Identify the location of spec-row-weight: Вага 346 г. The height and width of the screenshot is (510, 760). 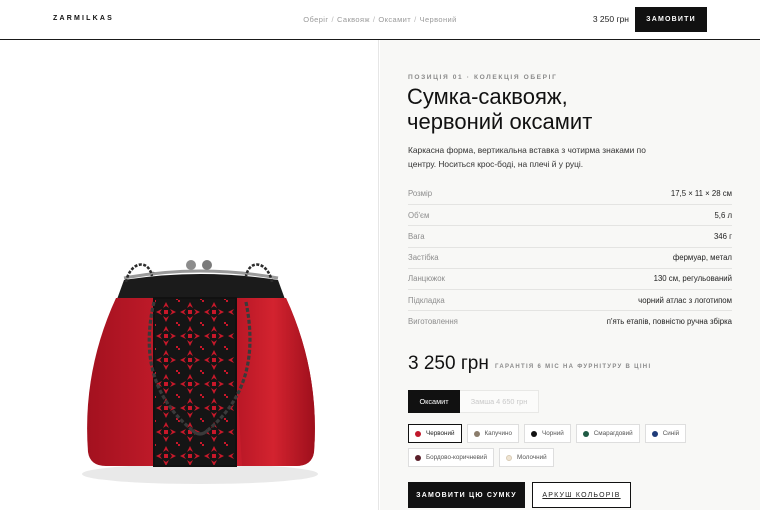
(570, 235).